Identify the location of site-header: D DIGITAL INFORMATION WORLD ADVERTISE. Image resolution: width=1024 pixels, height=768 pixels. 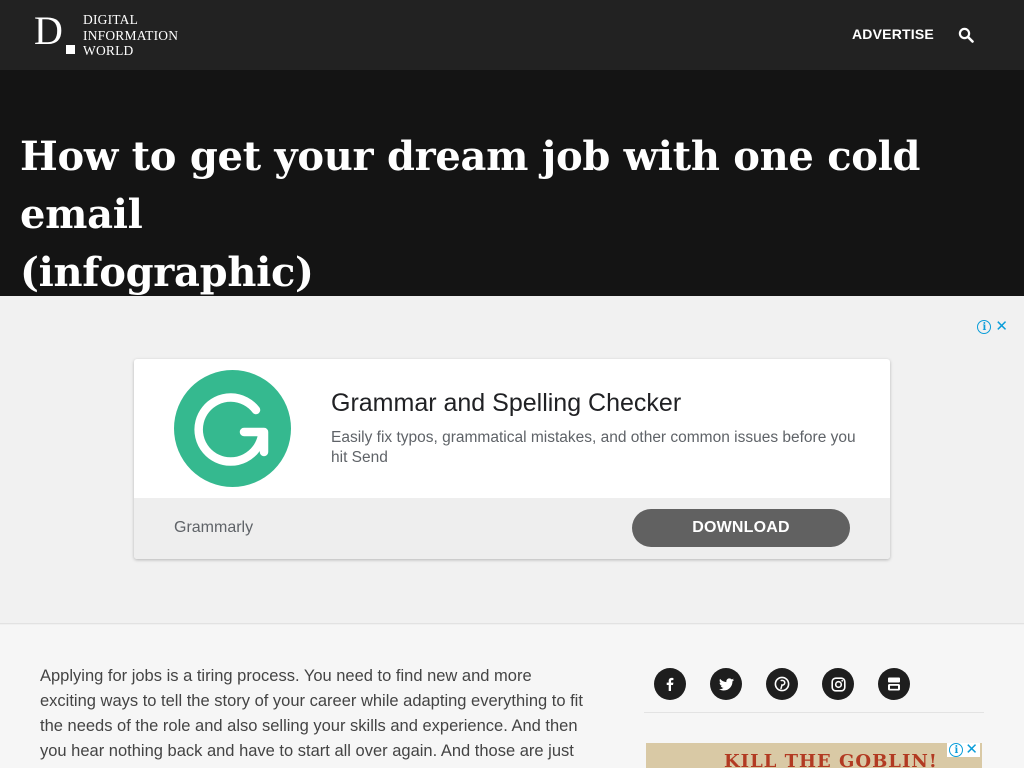
(512, 35).